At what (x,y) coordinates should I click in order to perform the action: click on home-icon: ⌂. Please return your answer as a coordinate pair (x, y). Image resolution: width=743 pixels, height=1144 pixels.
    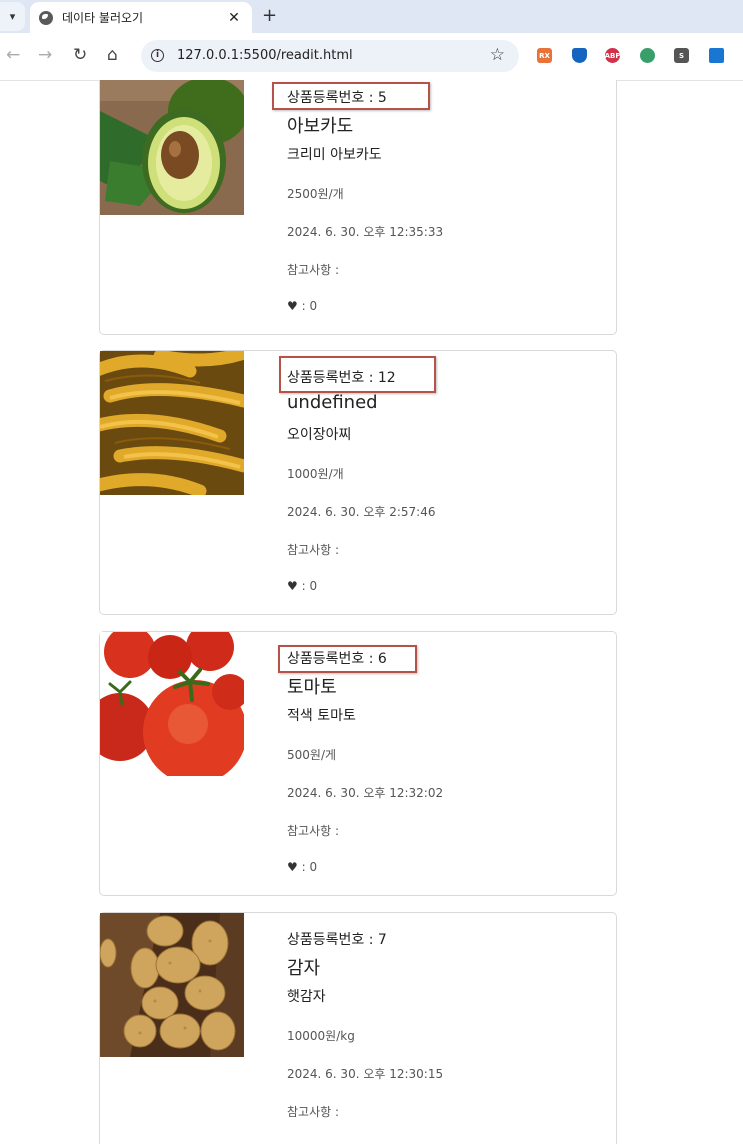
    Looking at the image, I should click on (112, 55).